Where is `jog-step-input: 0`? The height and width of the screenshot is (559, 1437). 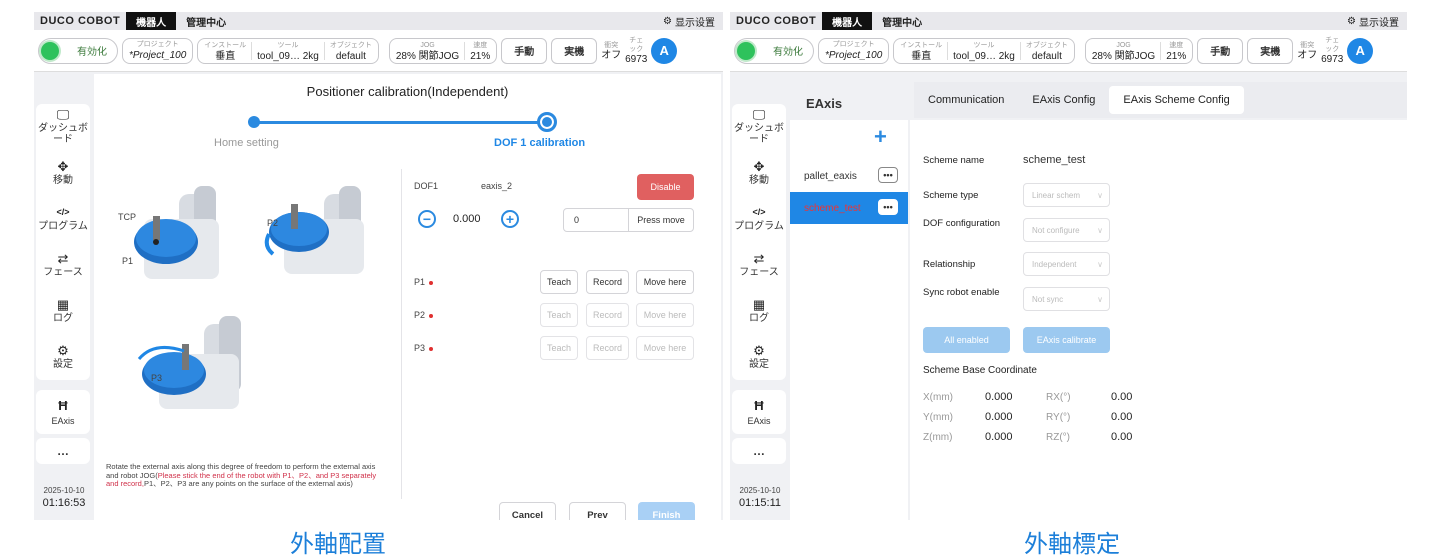 jog-step-input: 0 is located at coordinates (596, 220).